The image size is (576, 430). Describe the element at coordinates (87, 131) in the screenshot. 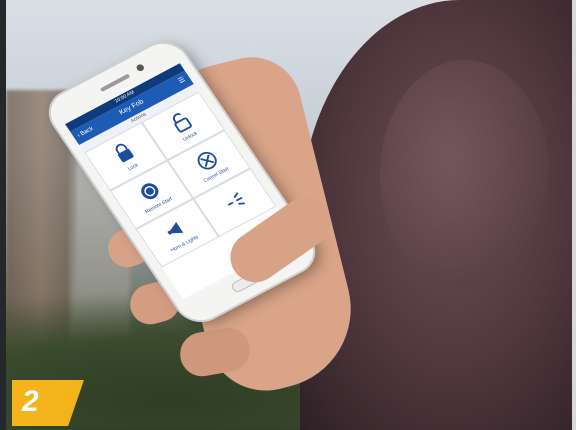

I see `back-label: Back` at that location.